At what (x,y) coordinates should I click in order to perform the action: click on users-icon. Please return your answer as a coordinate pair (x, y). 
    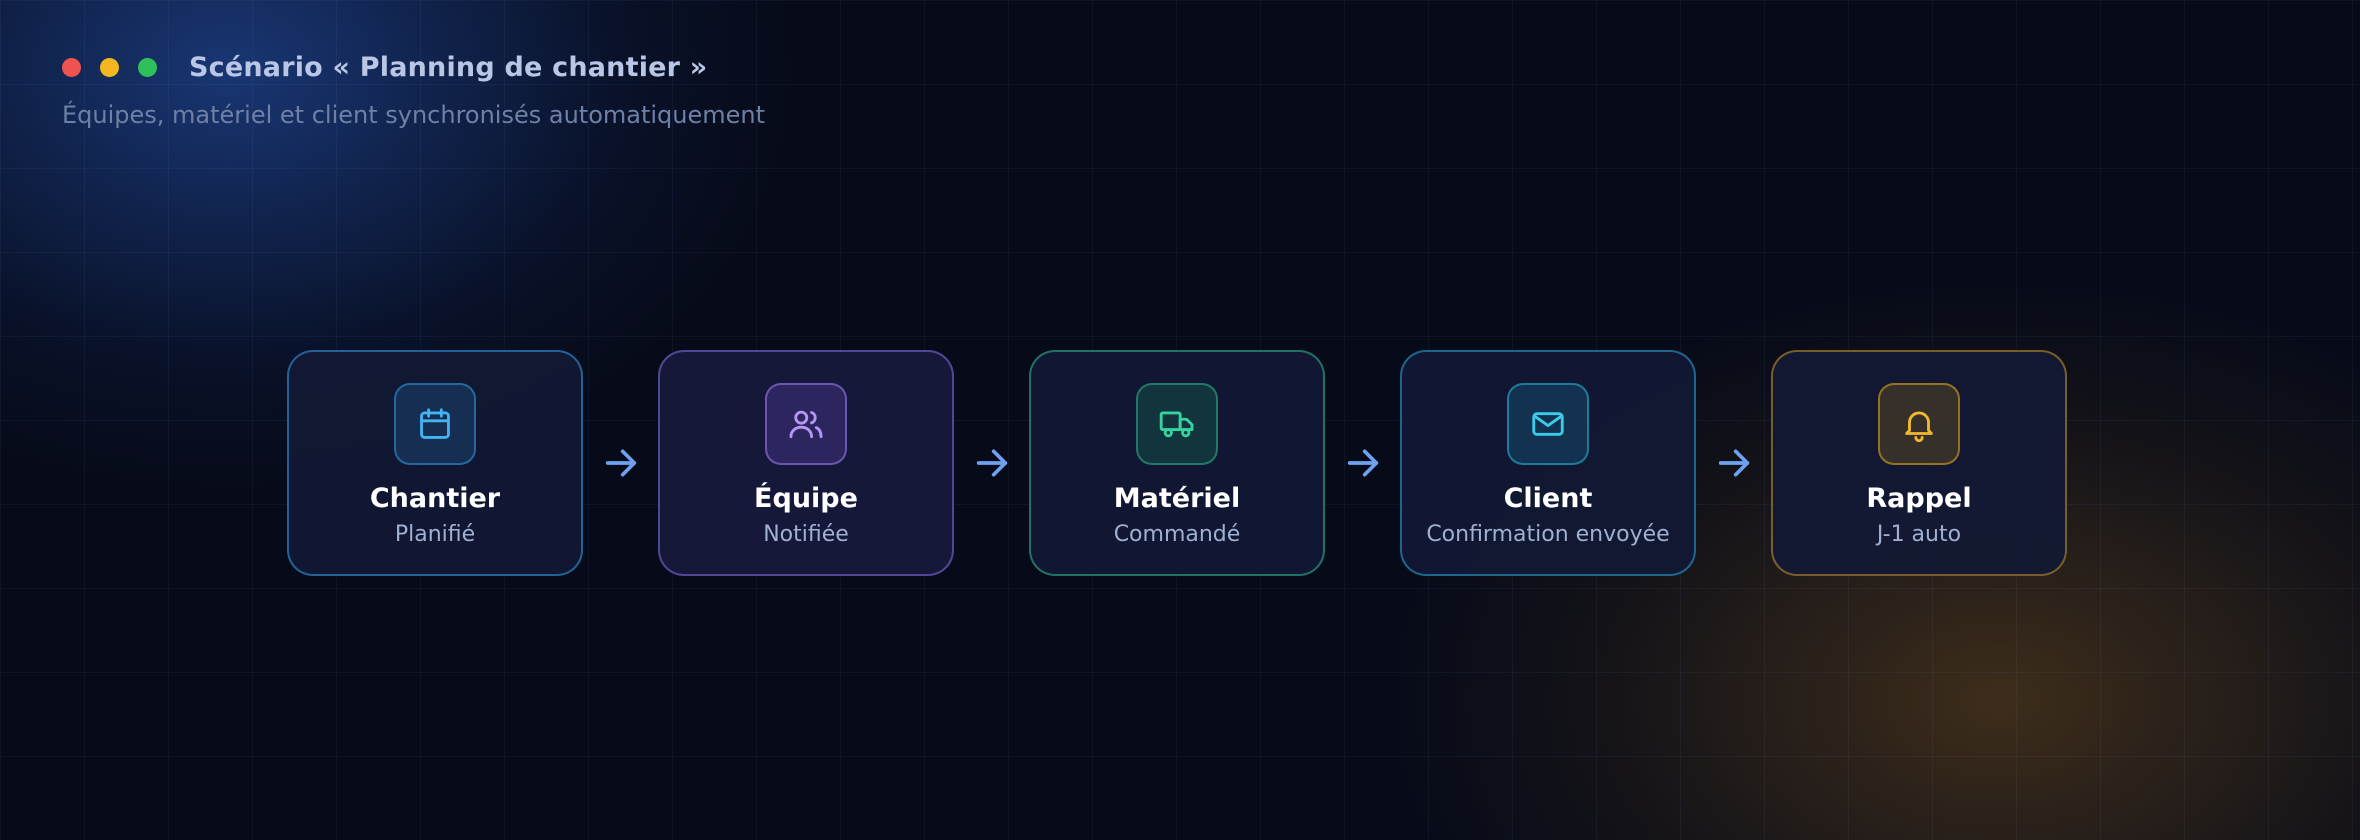
    Looking at the image, I should click on (806, 424).